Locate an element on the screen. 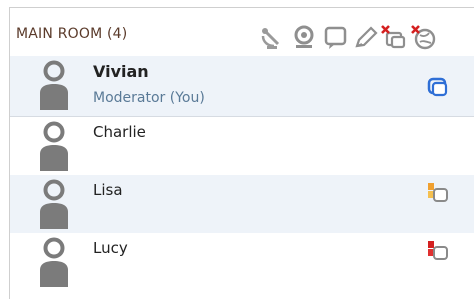 The height and width of the screenshot is (299, 474). webcam-icon is located at coordinates (304, 38).